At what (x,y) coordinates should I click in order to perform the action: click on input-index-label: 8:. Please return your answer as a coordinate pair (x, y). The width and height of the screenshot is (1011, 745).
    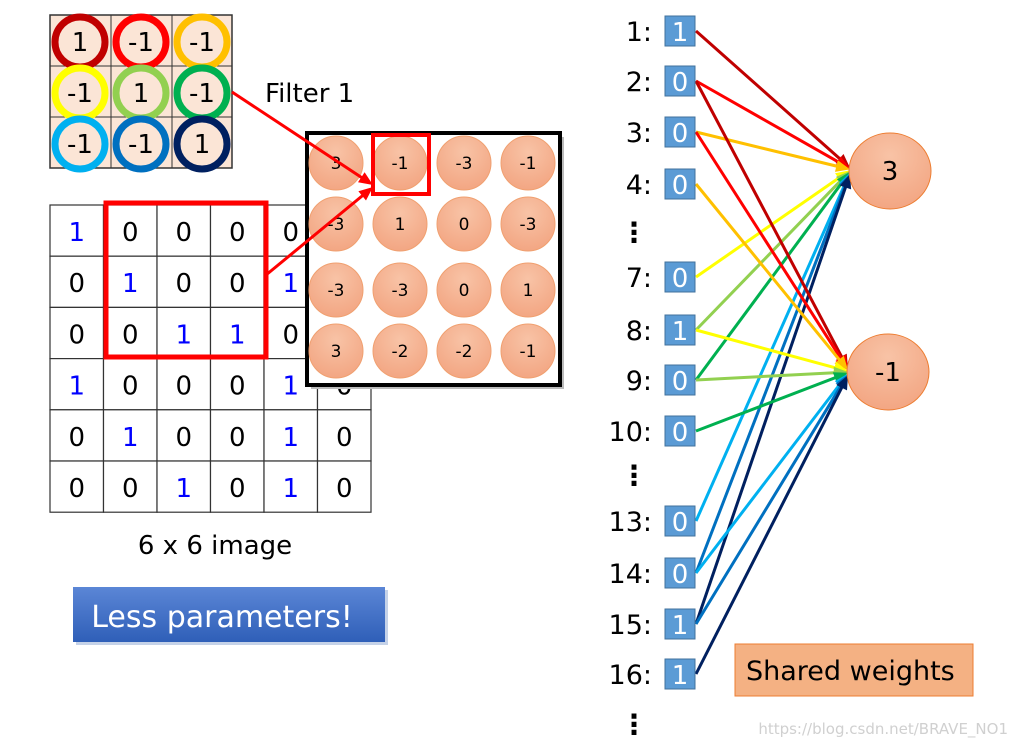
    Looking at the image, I should click on (639, 331).